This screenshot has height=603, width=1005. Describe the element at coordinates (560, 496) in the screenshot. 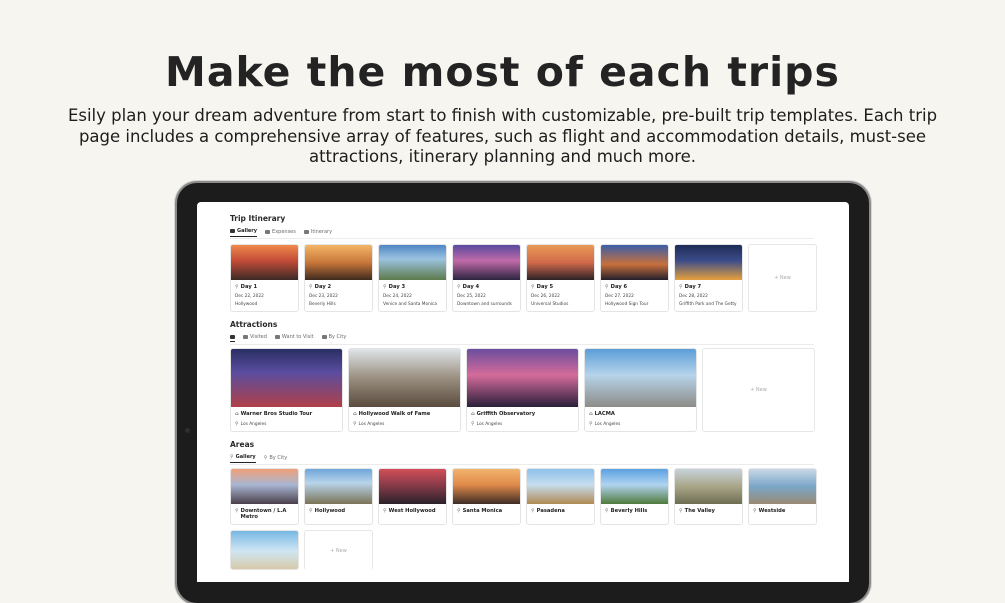

I see `area-card: ⚲ Pasadena` at that location.